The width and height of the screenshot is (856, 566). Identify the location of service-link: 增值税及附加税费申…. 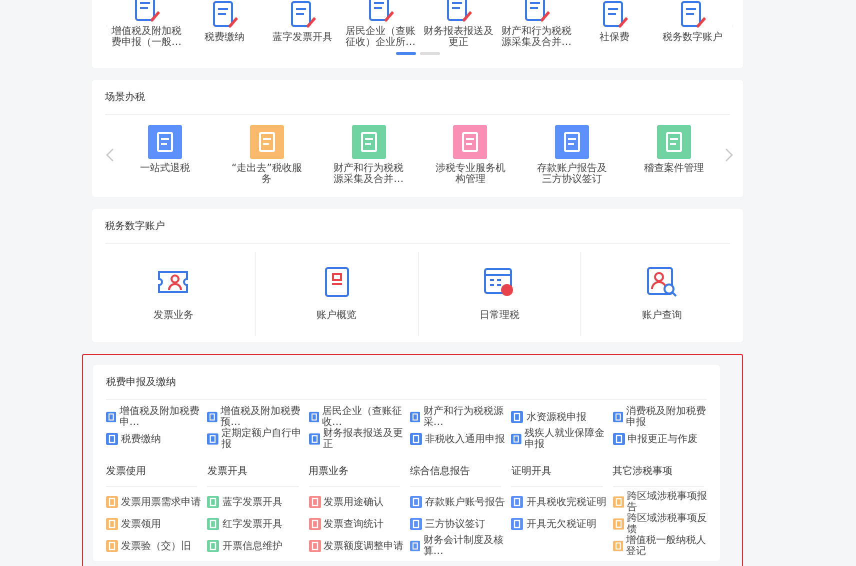
(162, 417).